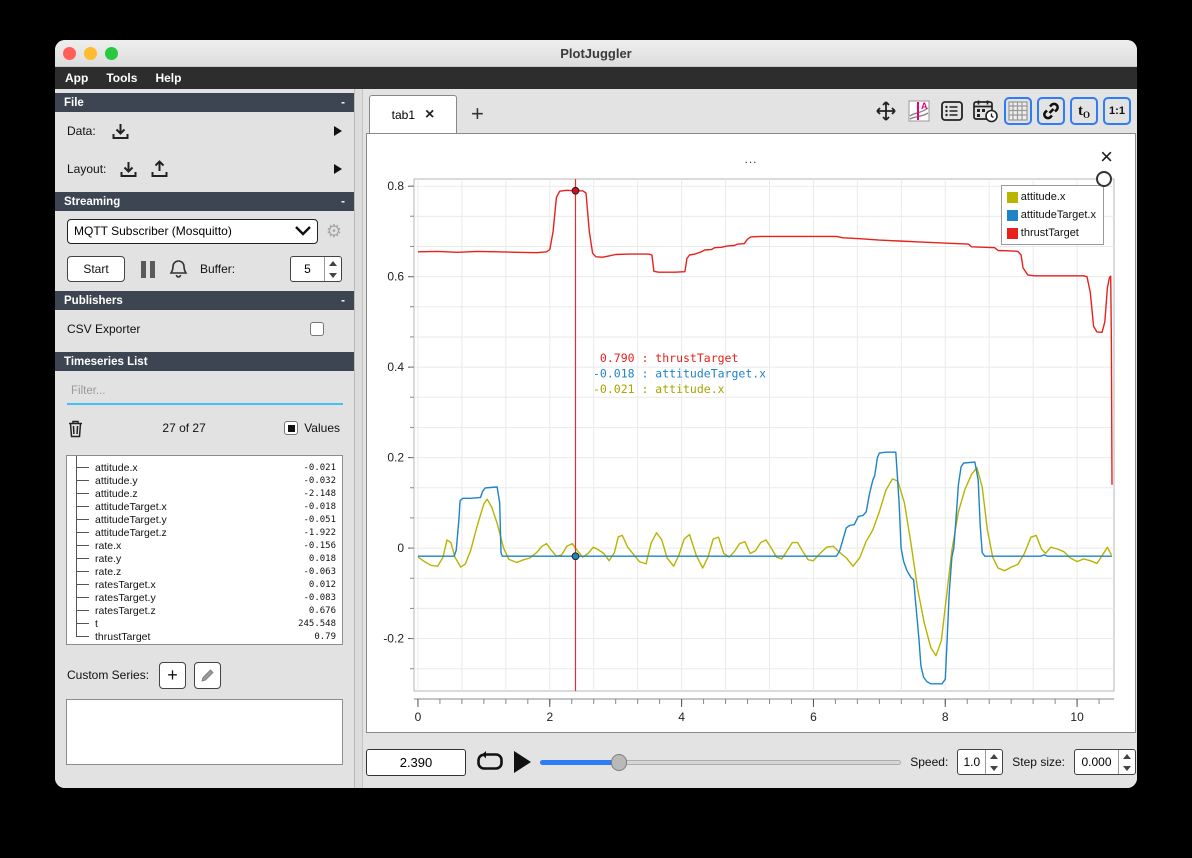 The image size is (1192, 858). What do you see at coordinates (204, 558) in the screenshot?
I see `timeseries-item: rate.y 0.018` at bounding box center [204, 558].